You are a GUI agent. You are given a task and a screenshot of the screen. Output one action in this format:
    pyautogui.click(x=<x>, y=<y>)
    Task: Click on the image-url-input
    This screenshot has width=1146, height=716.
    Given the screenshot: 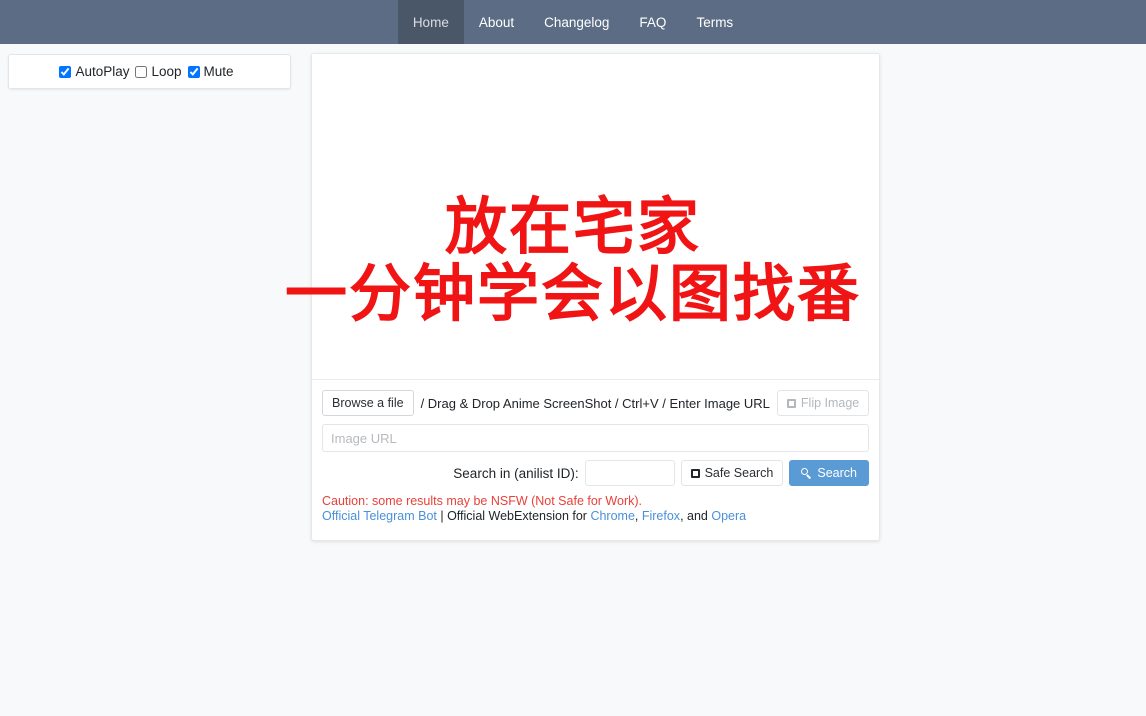 What is the action you would take?
    pyautogui.click(x=595, y=438)
    